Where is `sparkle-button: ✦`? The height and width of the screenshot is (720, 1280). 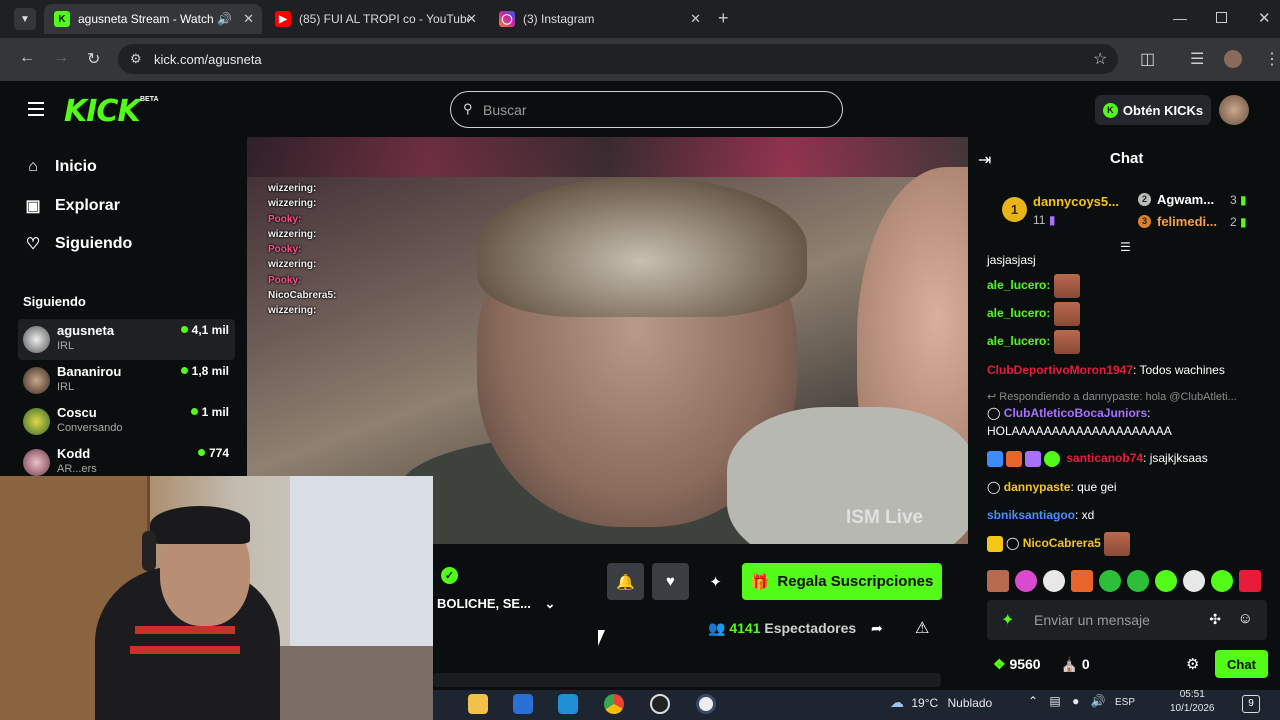
sparkle-button: ✦ is located at coordinates (715, 581).